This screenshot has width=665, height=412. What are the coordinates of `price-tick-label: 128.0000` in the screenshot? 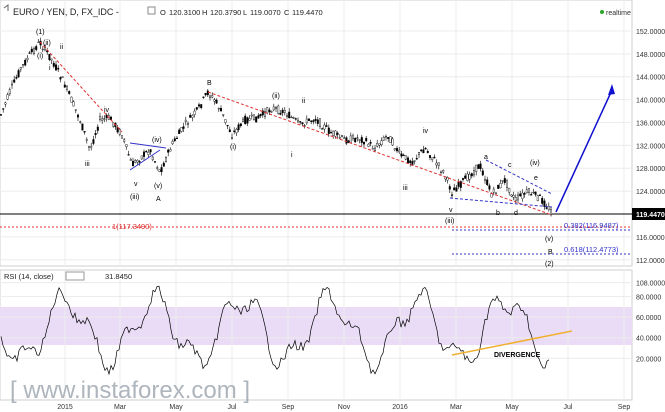 It's located at (650, 169).